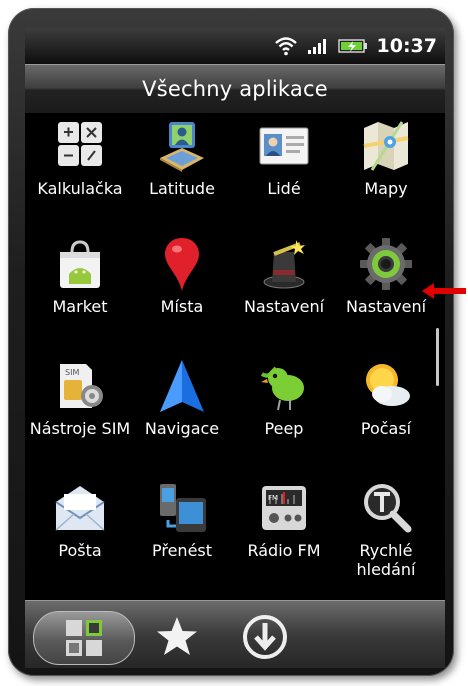  What do you see at coordinates (80, 264) in the screenshot?
I see `market-icon` at bounding box center [80, 264].